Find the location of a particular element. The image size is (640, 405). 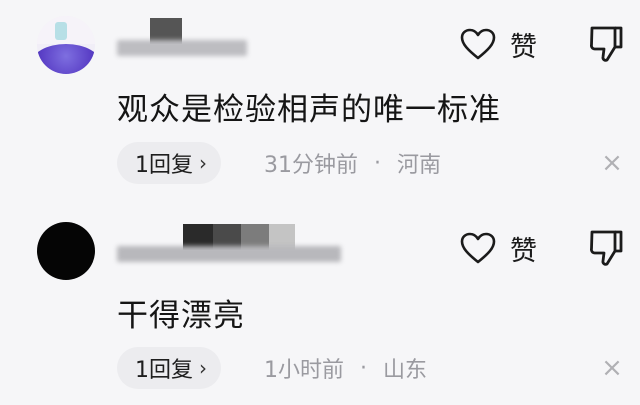

comment-text: 干得漂亮 is located at coordinates (181, 316).